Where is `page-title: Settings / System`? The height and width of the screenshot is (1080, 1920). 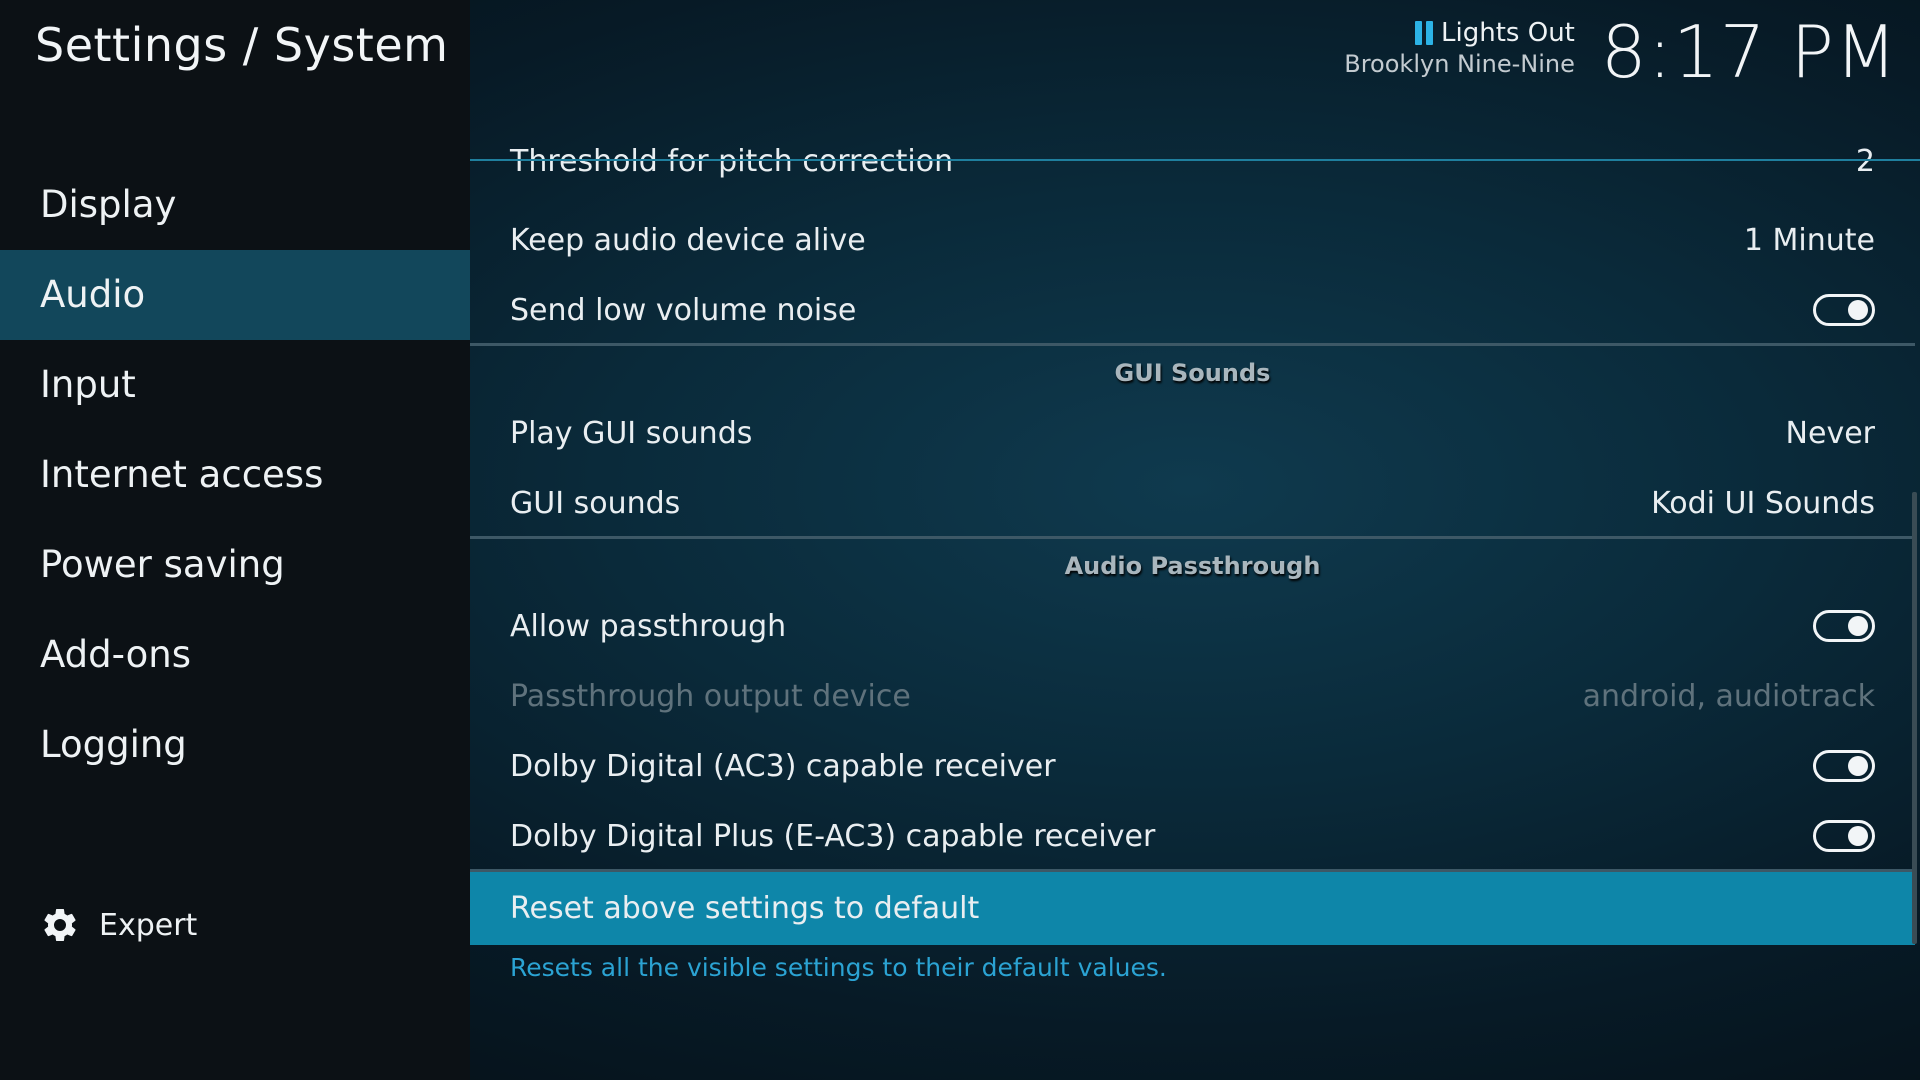
page-title: Settings / System is located at coordinates (242, 45).